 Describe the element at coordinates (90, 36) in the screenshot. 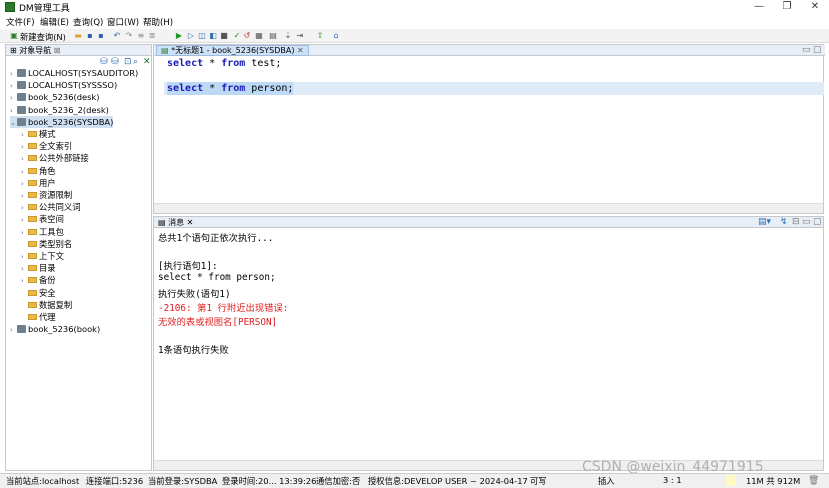

I see `save-icon: ▪` at that location.